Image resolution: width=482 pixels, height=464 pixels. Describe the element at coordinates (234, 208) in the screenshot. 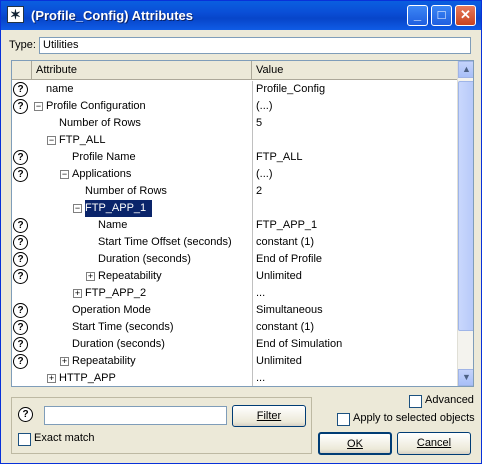

I see `grid-row: − FTP_APP_1` at that location.